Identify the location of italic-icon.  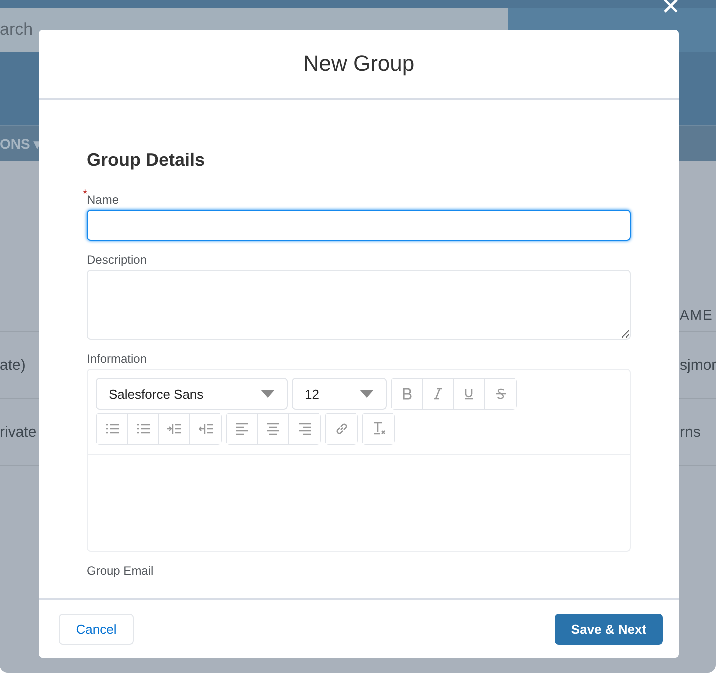
(438, 394).